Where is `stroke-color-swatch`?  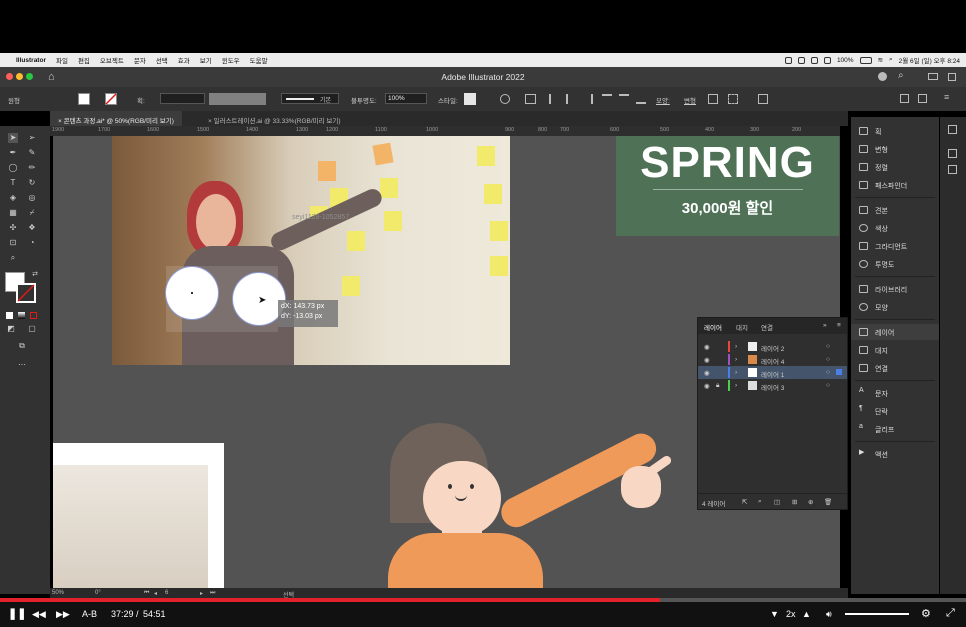
stroke-color-swatch is located at coordinates (26, 293).